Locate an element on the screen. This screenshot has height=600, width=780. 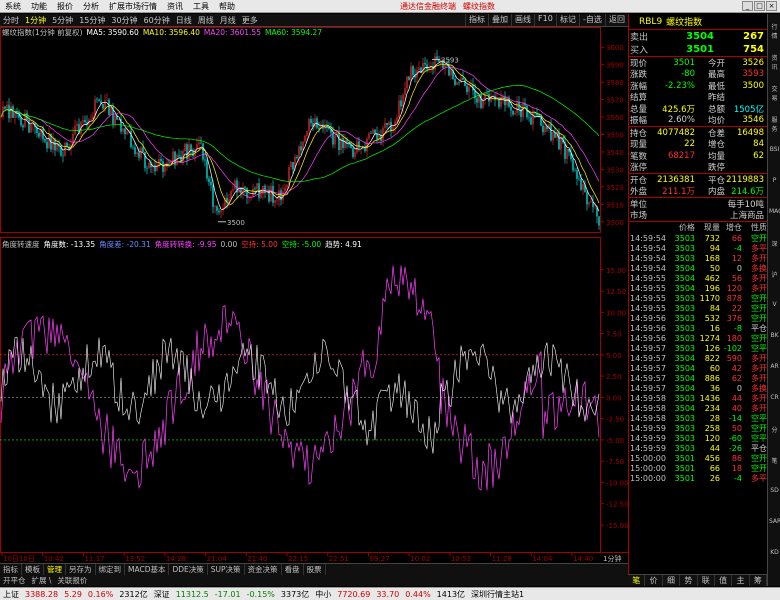
period-0: 分时 is located at coordinates (11, 20).